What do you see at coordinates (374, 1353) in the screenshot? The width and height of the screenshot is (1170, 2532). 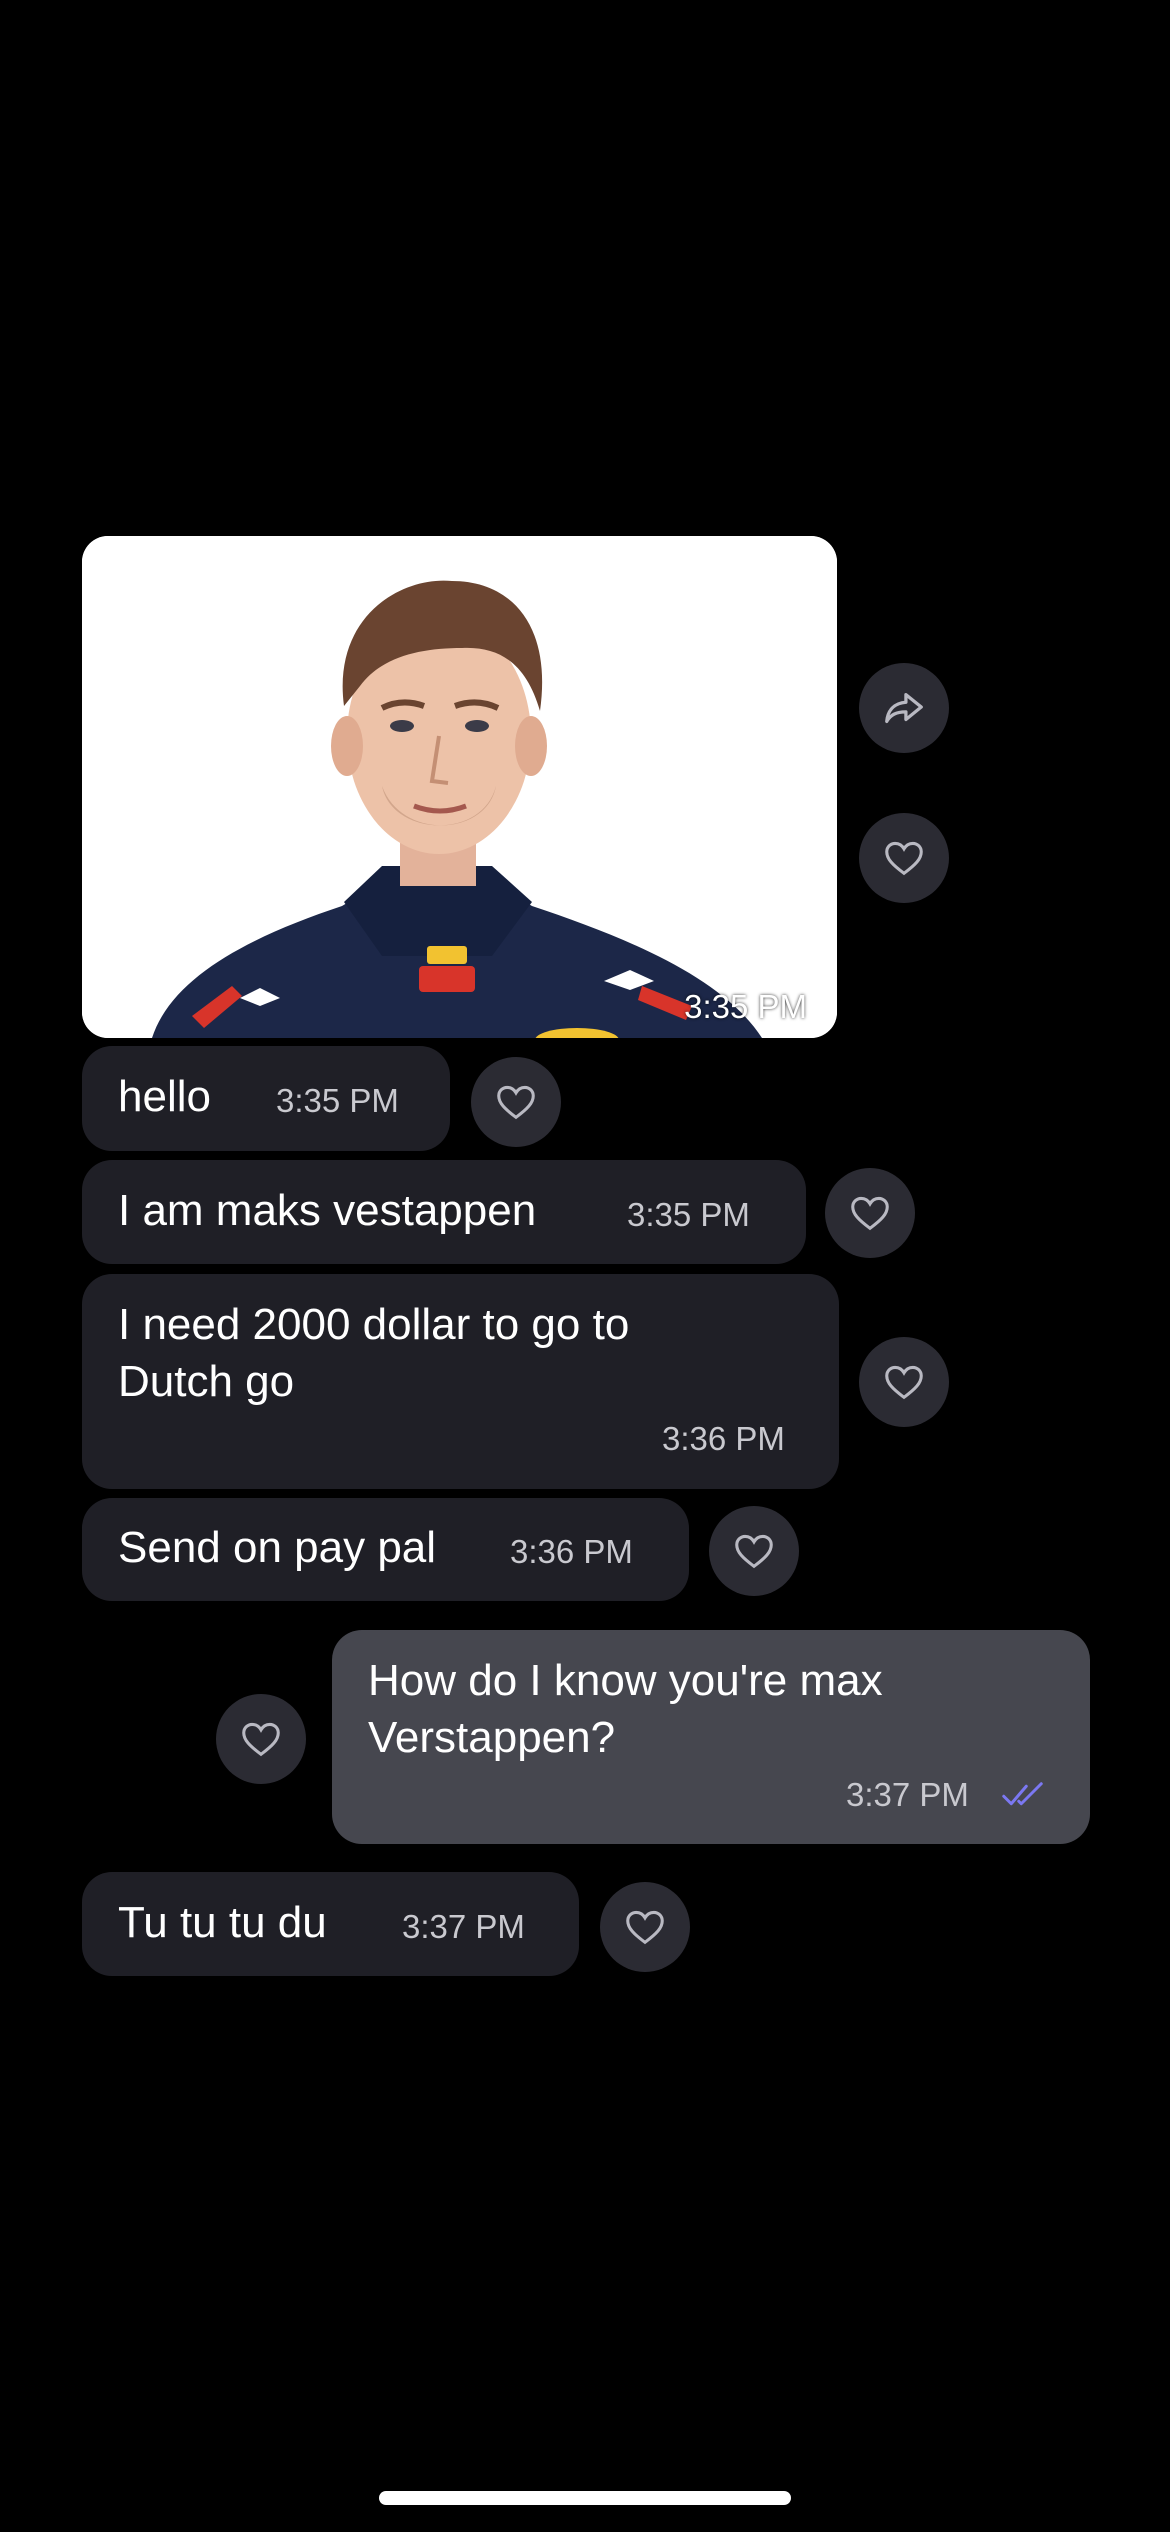 I see `message-text: I need 2000 dollar to go to Dutch go` at bounding box center [374, 1353].